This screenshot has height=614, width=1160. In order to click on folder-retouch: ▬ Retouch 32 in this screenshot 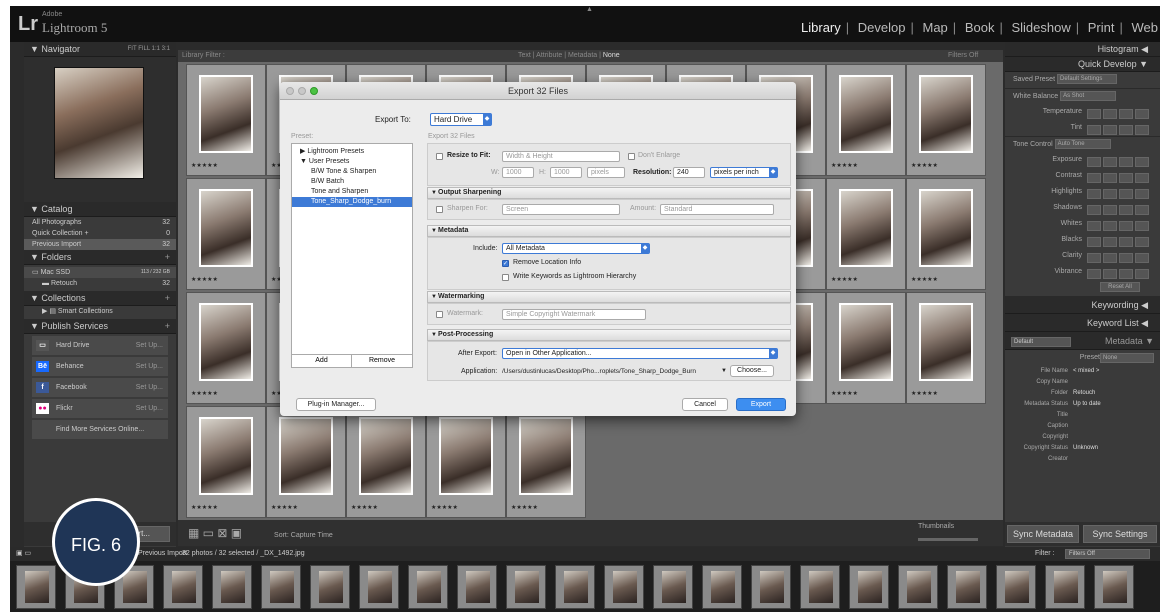, I will do `click(100, 283)`.